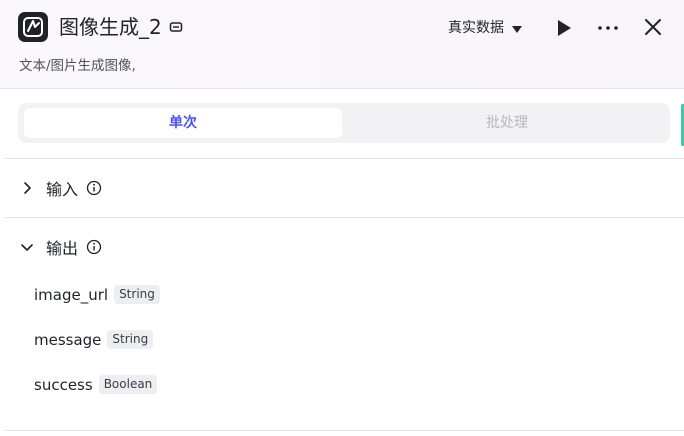 The image size is (684, 436). What do you see at coordinates (476, 28) in the screenshot?
I see `data-mode-label: 真实数据` at bounding box center [476, 28].